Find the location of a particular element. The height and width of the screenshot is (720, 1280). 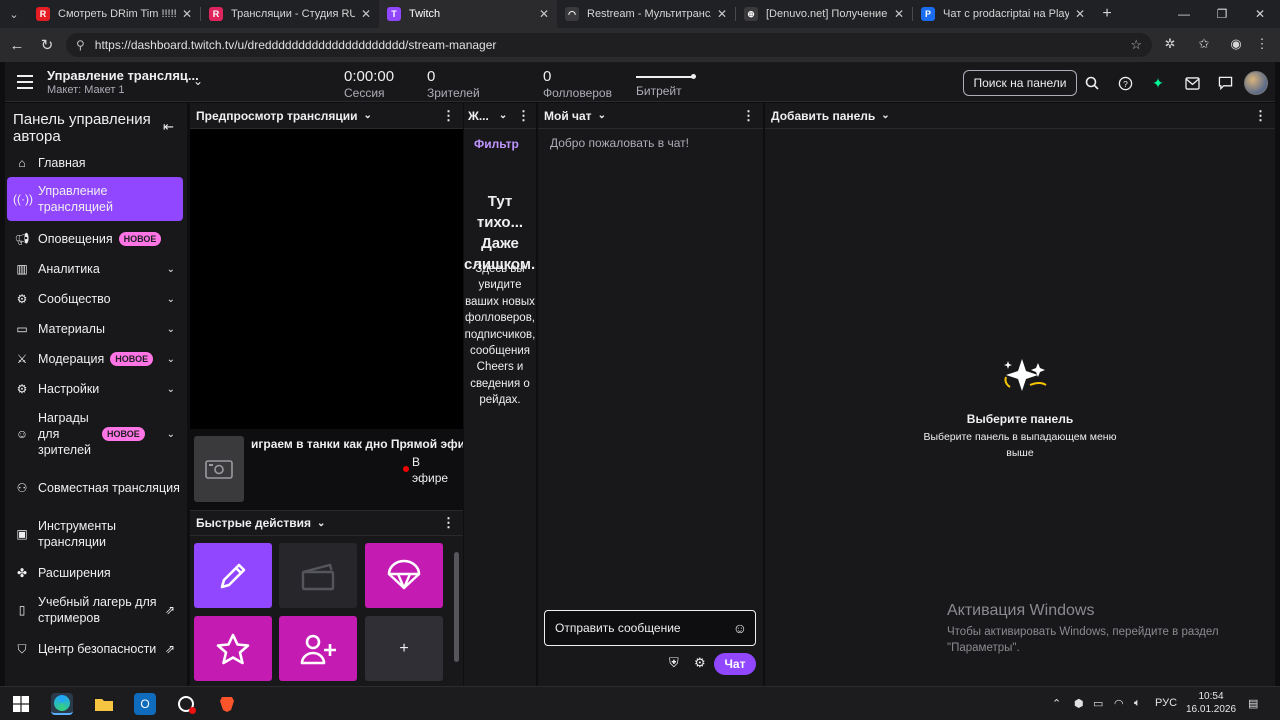

browser-tab-twitch: T Twitch ✕ is located at coordinates (468, 14).